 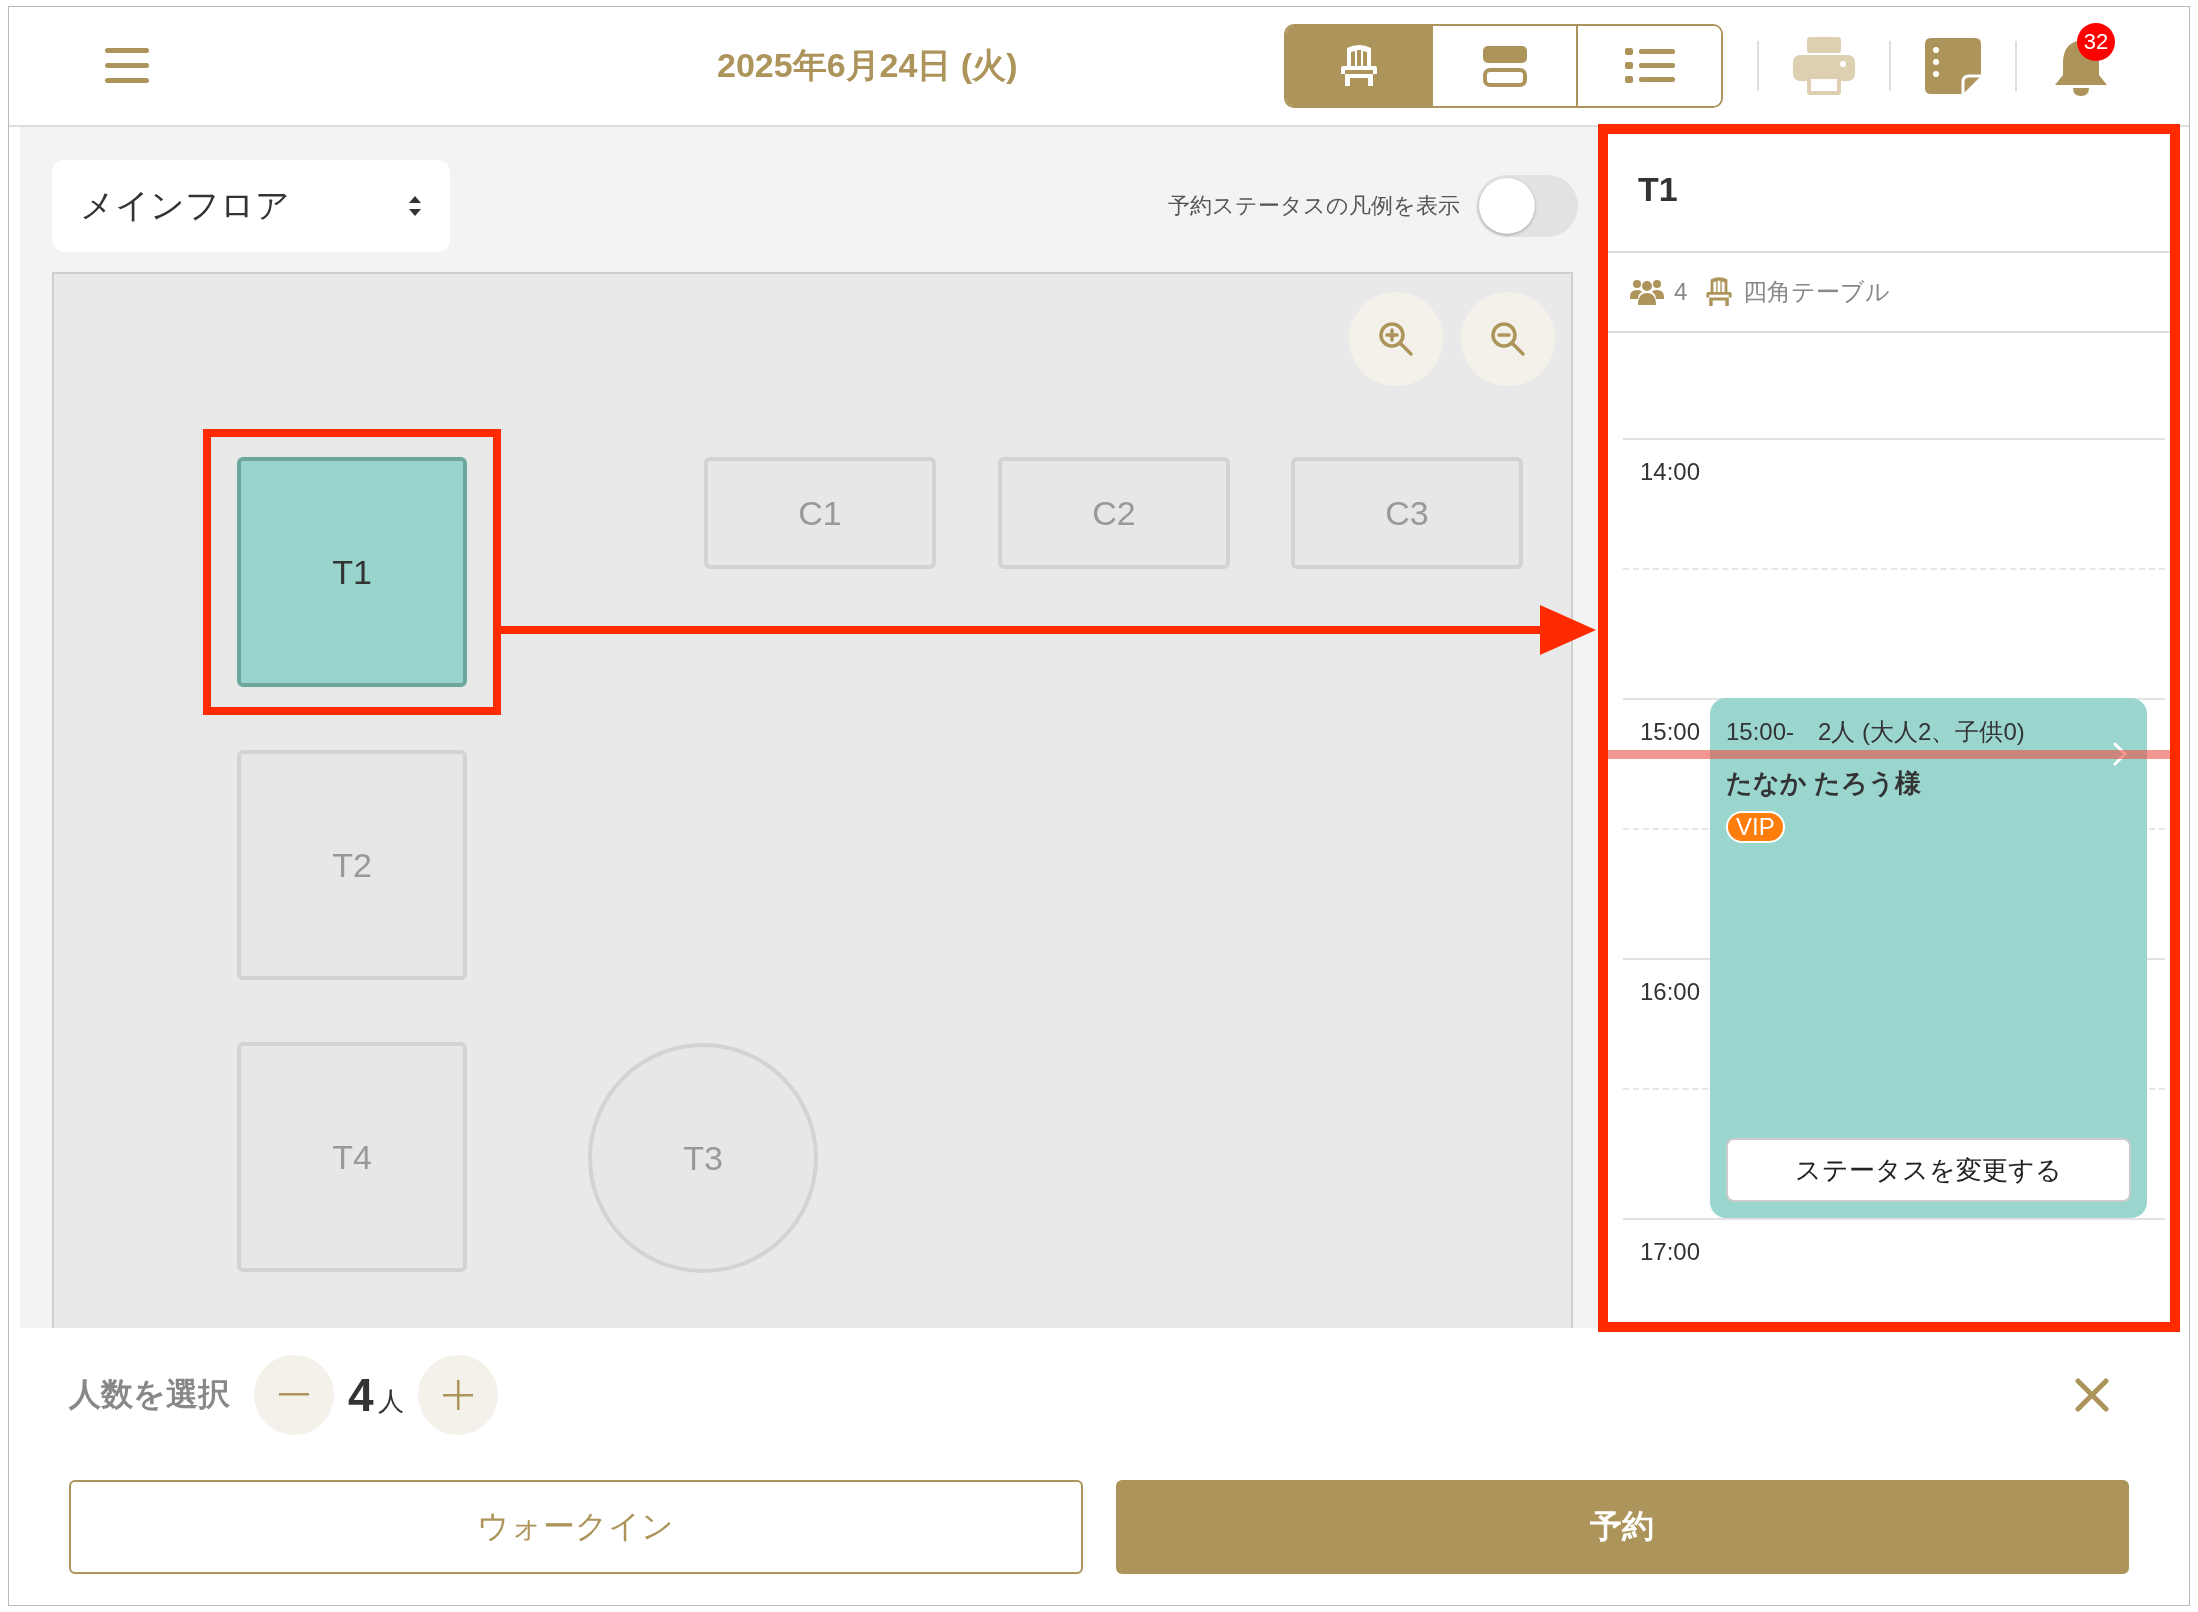 What do you see at coordinates (352, 572) in the screenshot?
I see `table: T1` at bounding box center [352, 572].